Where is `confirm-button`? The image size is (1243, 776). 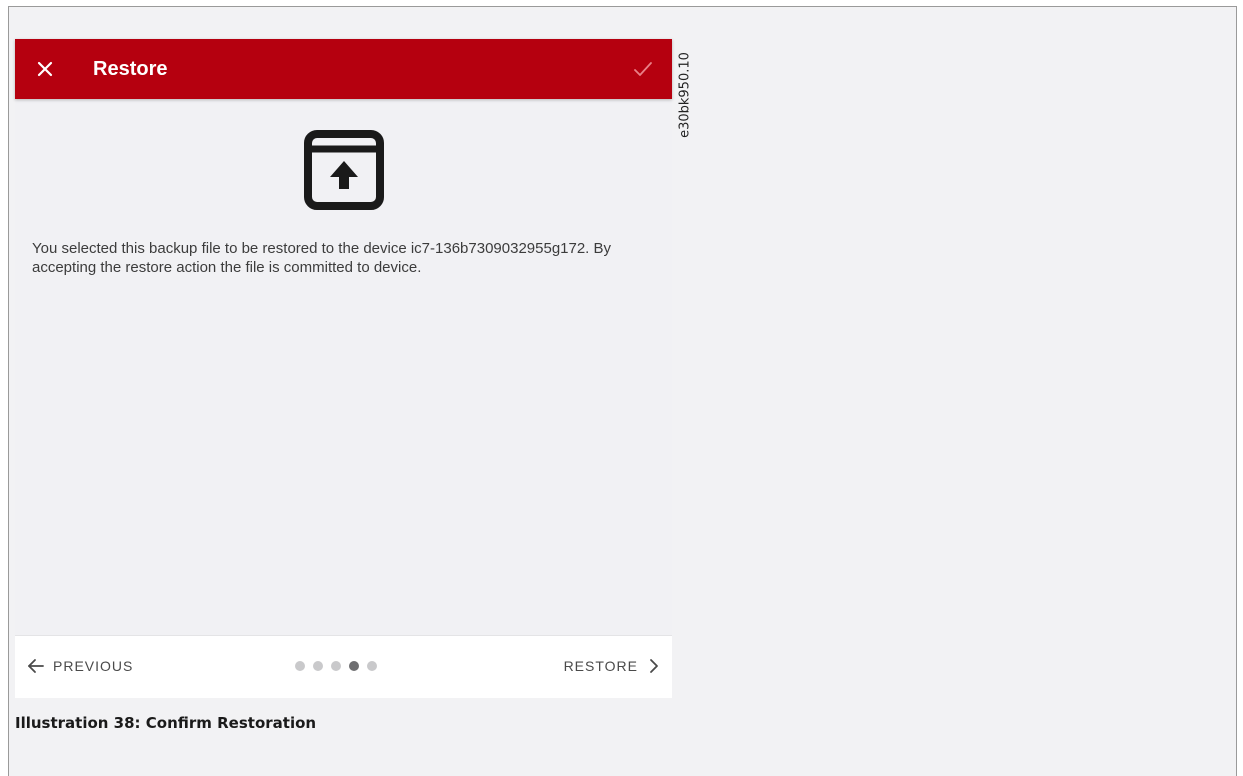 confirm-button is located at coordinates (643, 69).